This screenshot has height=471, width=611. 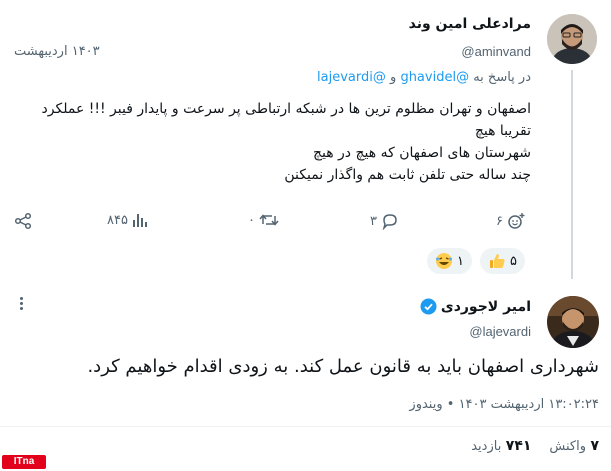 I want to click on tweet-date: ۱۴۰۳ اردیبهشت, so click(x=57, y=51).